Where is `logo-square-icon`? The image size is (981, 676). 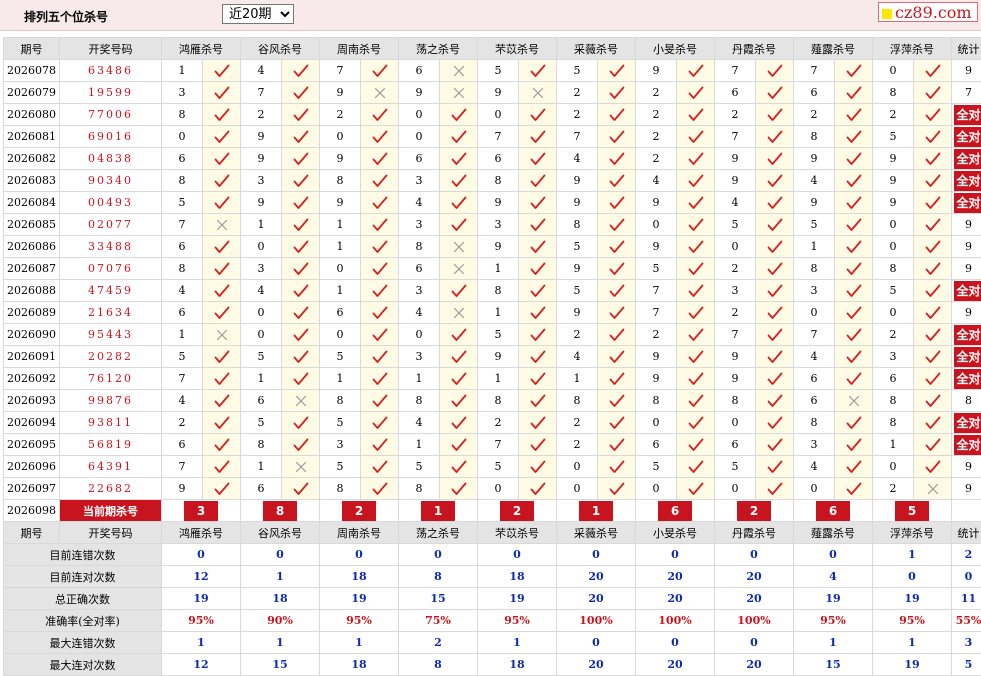
logo-square-icon is located at coordinates (887, 14).